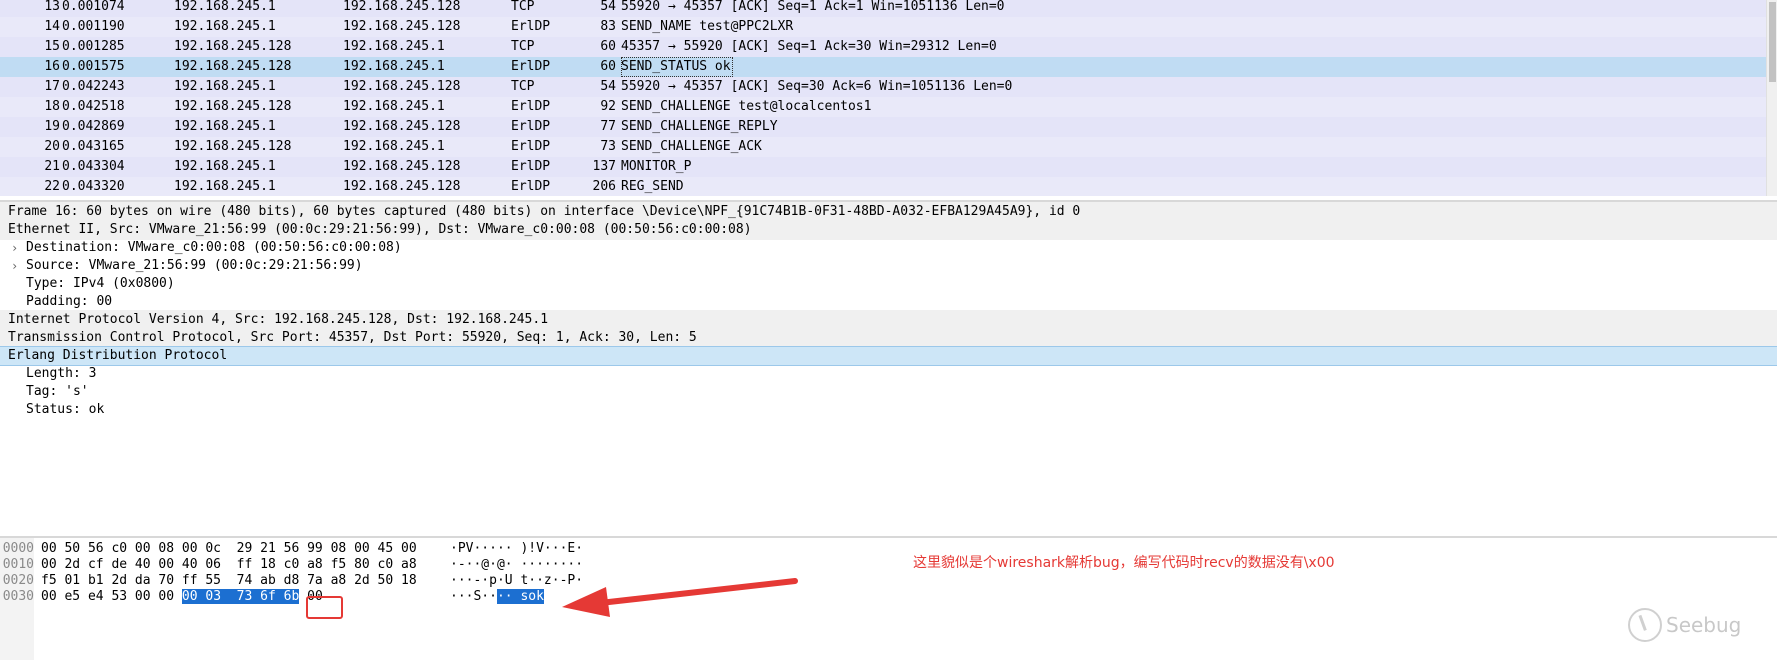 This screenshot has height=660, width=1777. What do you see at coordinates (93, 86) in the screenshot?
I see `packet-time-cell: 0.042243` at bounding box center [93, 86].